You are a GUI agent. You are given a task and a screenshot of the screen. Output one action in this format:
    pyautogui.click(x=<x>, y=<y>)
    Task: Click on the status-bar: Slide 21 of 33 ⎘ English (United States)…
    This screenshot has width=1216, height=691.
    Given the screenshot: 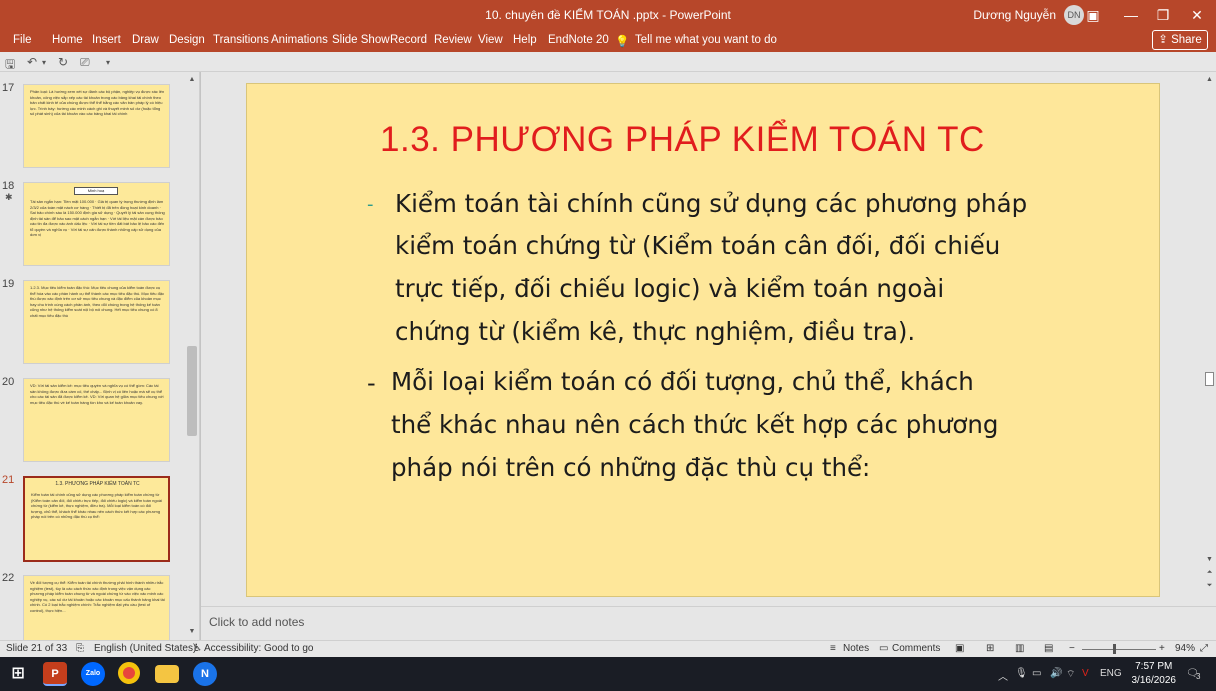 What is the action you would take?
    pyautogui.click(x=608, y=648)
    